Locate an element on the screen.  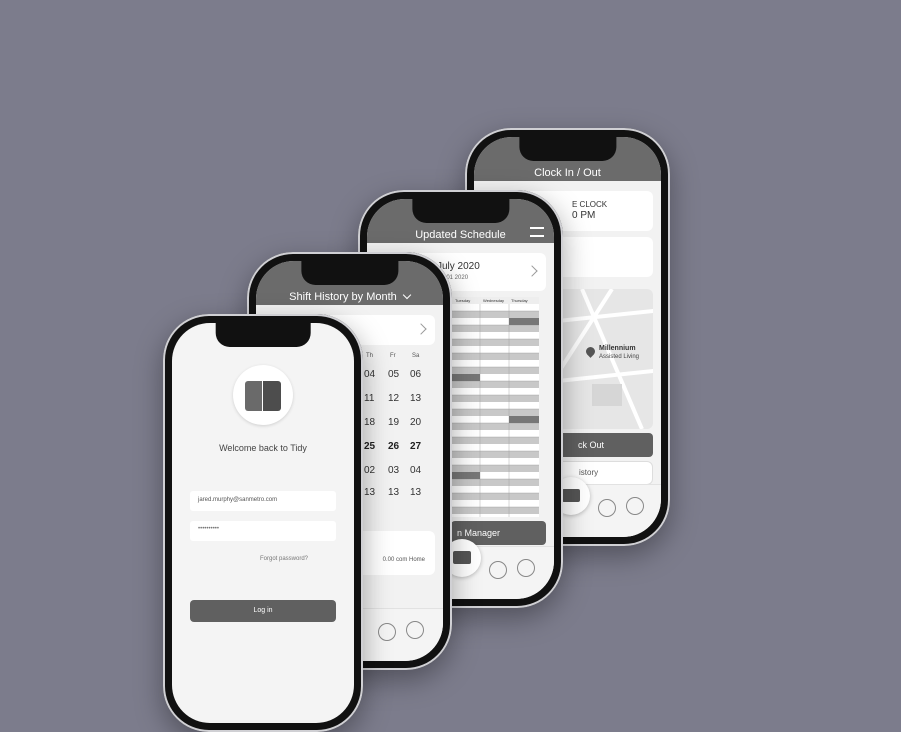
schedule-table: Tuesday Wednesday Thursday is located at coordinates (495, 407).